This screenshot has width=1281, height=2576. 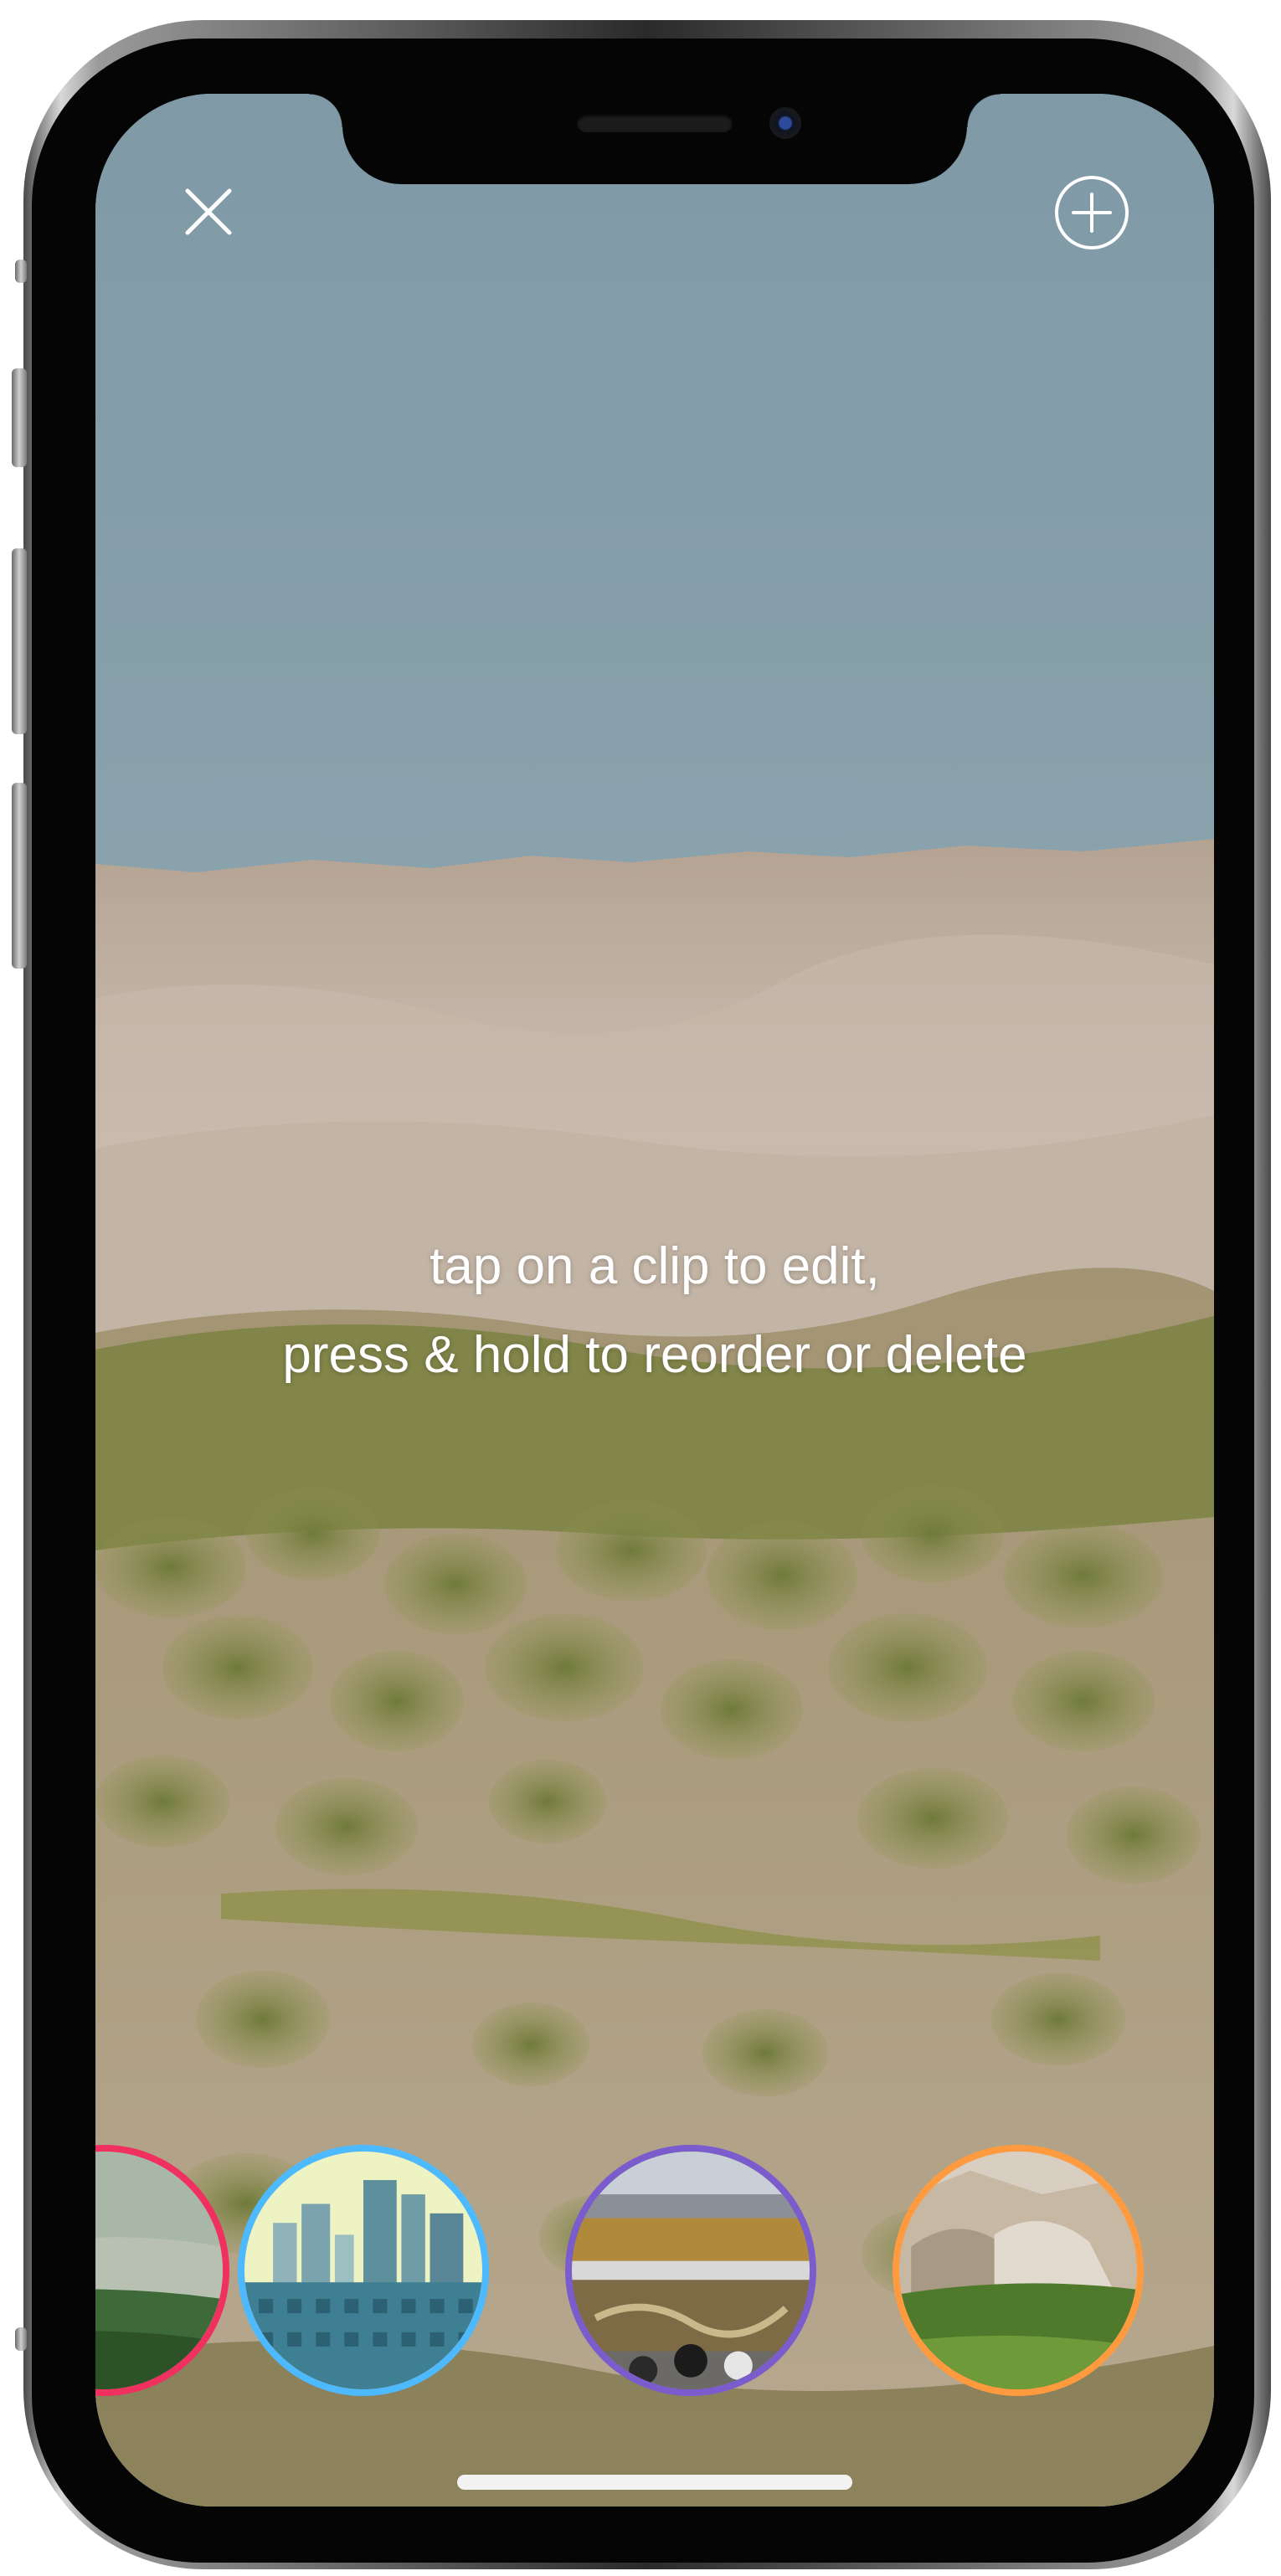 I want to click on clip-3-image, so click(x=691, y=2270).